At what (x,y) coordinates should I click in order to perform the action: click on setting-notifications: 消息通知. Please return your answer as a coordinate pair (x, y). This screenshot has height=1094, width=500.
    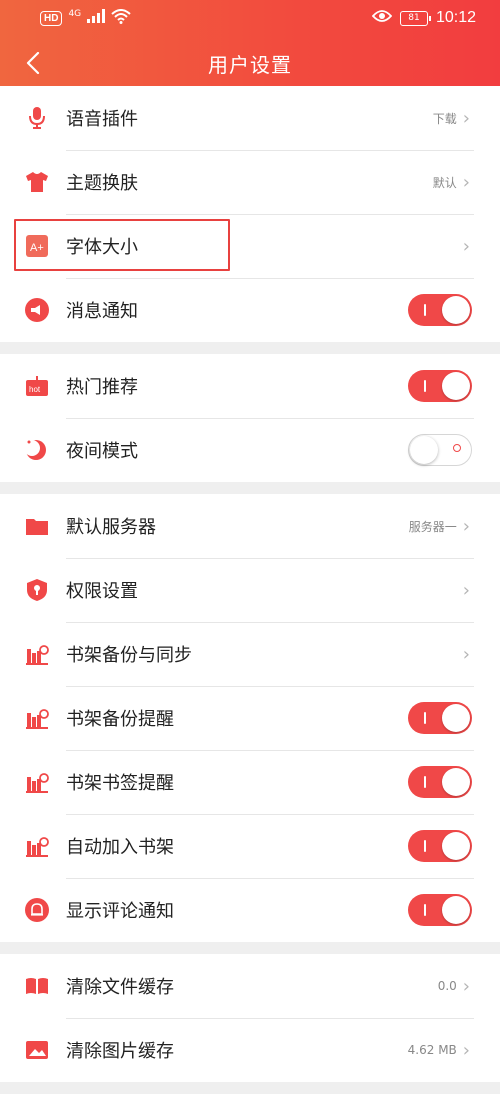
    Looking at the image, I should click on (250, 310).